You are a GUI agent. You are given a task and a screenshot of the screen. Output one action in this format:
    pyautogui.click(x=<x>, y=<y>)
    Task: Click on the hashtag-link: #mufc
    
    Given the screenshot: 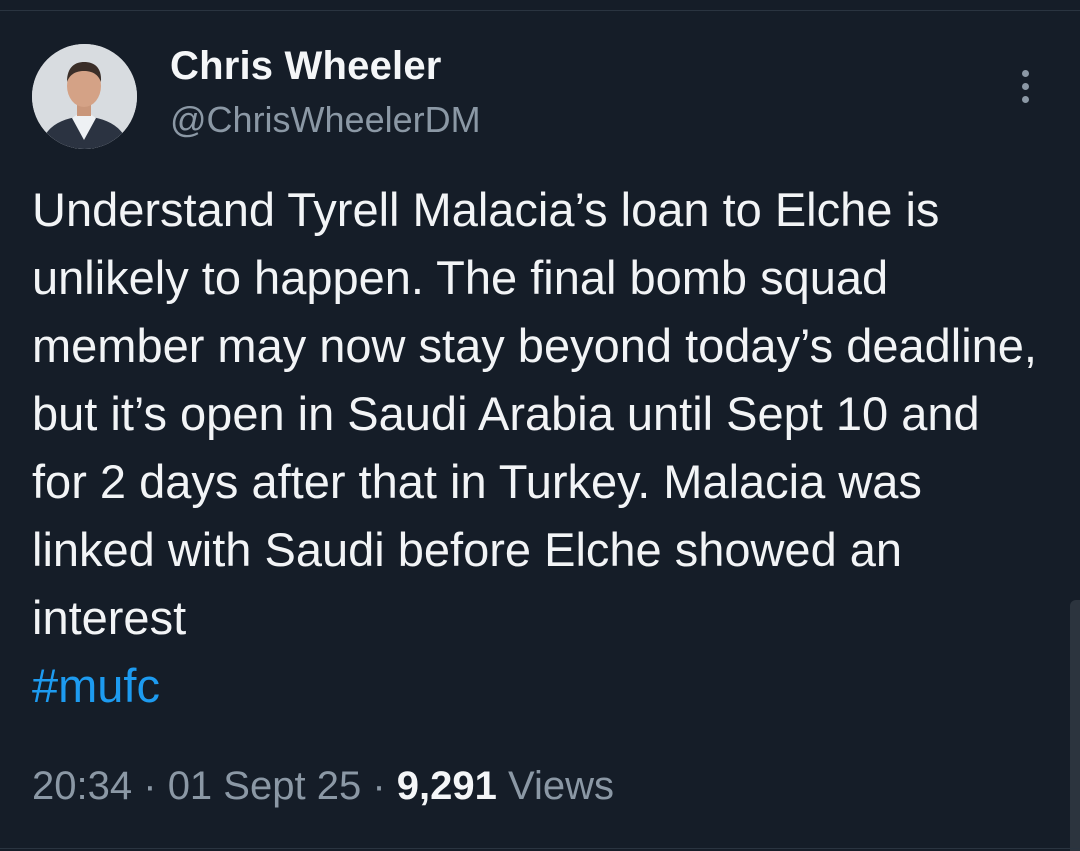 What is the action you would take?
    pyautogui.click(x=96, y=685)
    